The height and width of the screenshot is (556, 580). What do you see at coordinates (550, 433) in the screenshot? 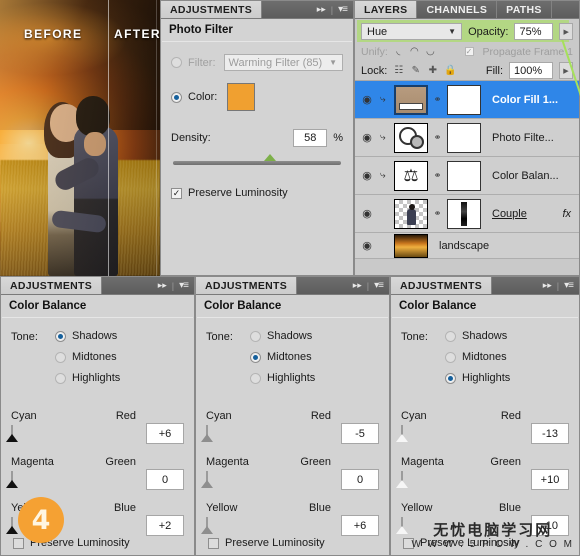
I see `cyan-red-value: -13` at bounding box center [550, 433].